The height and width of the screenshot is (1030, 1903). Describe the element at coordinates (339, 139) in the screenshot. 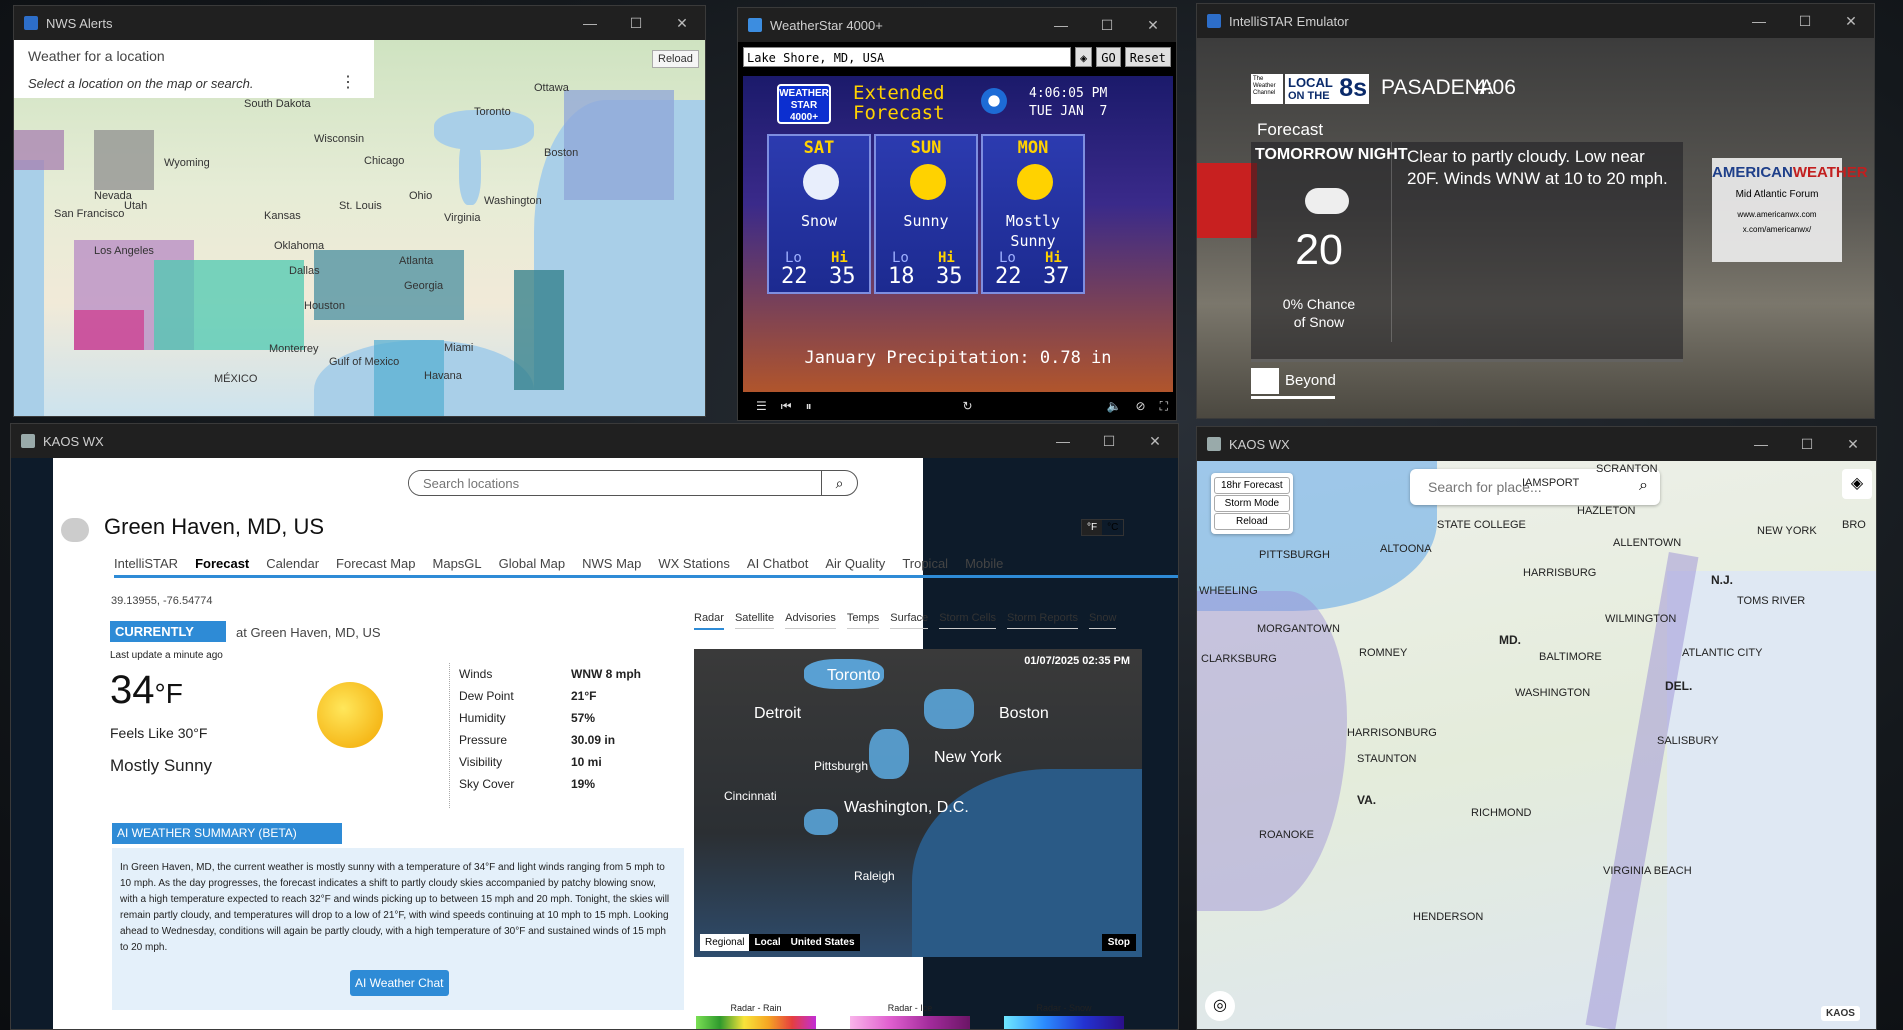

I see `city-label: Wisconsin` at that location.